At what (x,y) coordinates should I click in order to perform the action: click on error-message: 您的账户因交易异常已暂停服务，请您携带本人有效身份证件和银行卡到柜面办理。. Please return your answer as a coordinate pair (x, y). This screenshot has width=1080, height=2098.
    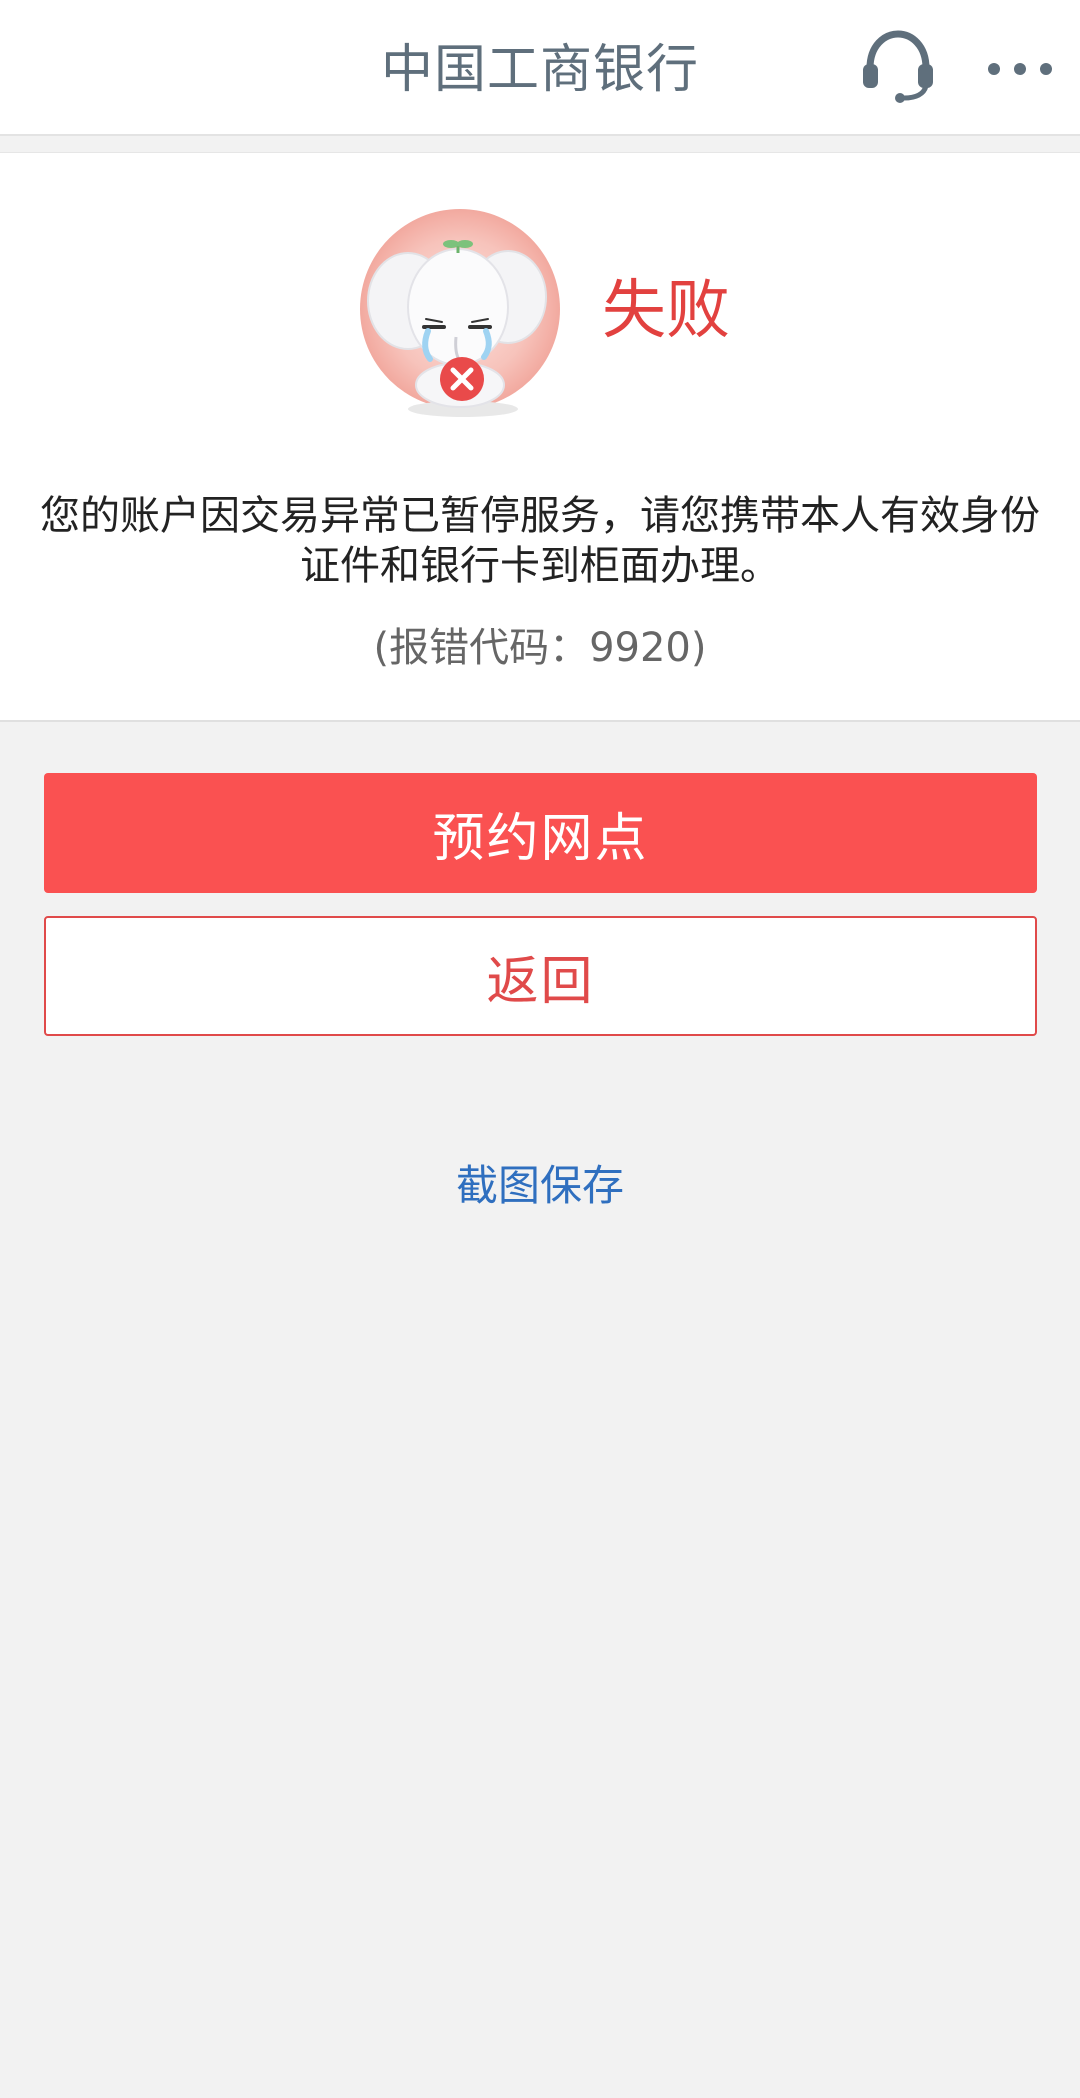
    Looking at the image, I should click on (540, 541).